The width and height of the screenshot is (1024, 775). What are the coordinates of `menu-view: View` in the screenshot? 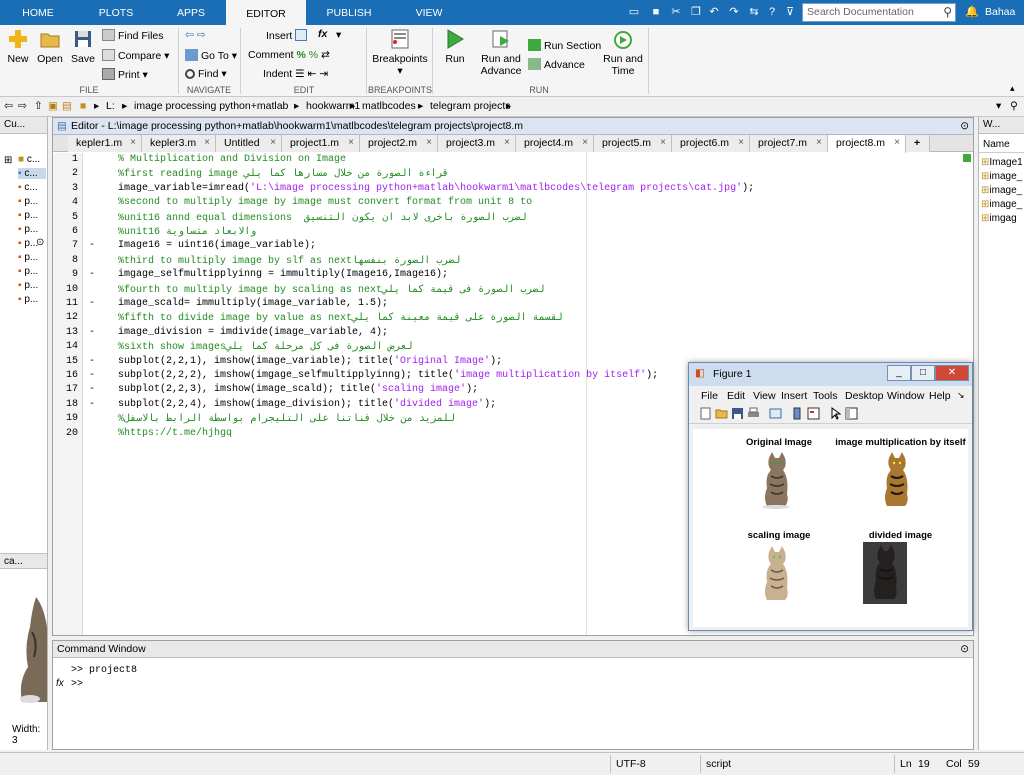 It's located at (764, 396).